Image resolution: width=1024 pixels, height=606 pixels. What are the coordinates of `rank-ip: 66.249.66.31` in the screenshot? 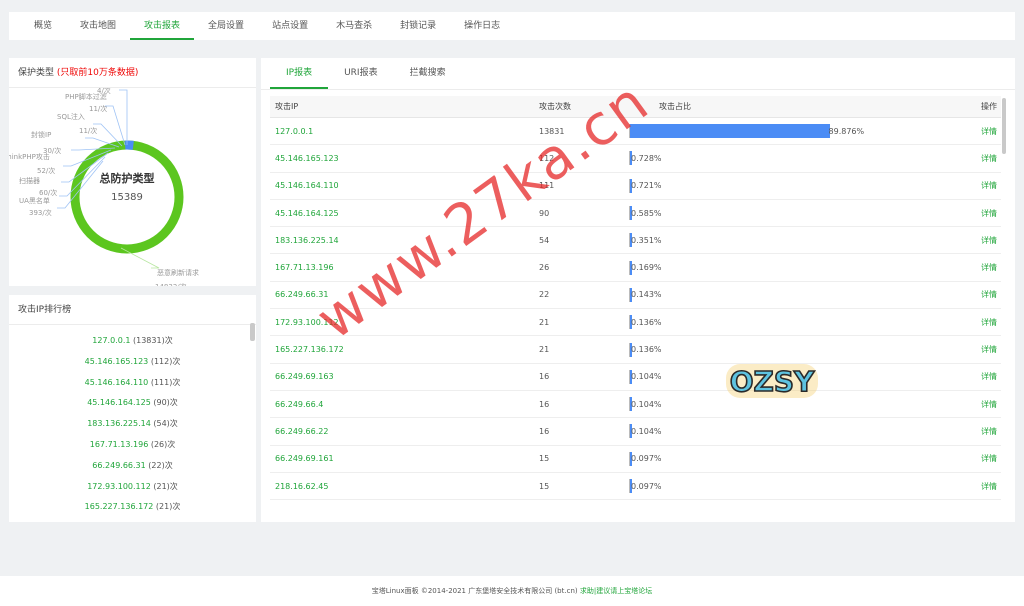 It's located at (118, 465).